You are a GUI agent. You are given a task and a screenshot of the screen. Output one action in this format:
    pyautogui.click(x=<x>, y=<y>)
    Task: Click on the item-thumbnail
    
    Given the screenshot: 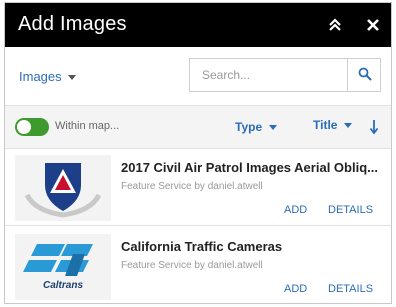 What is the action you would take?
    pyautogui.click(x=63, y=188)
    